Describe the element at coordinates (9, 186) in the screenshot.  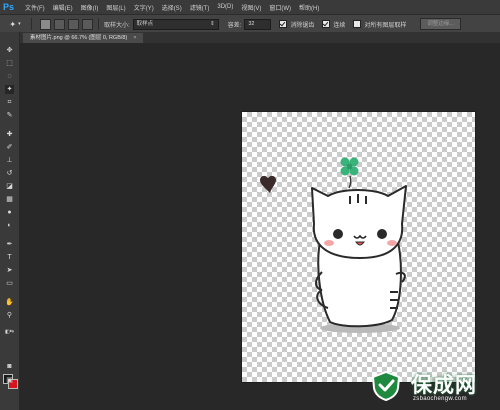
I see `eraser-tool-icon: ◪` at that location.